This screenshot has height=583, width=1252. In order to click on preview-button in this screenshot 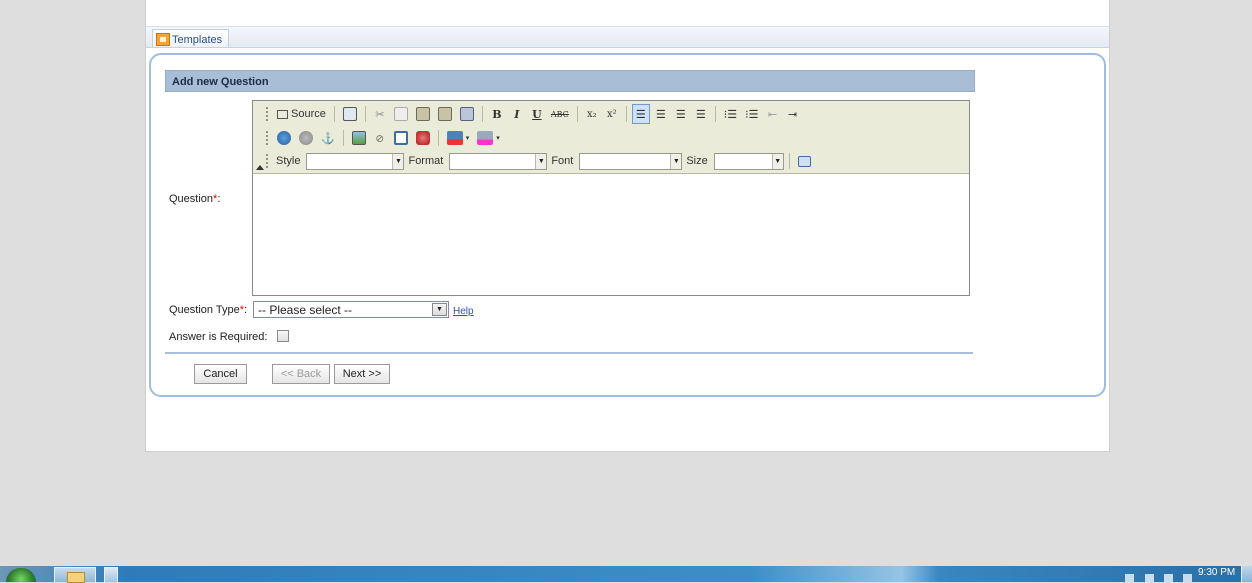, I will do `click(350, 114)`.